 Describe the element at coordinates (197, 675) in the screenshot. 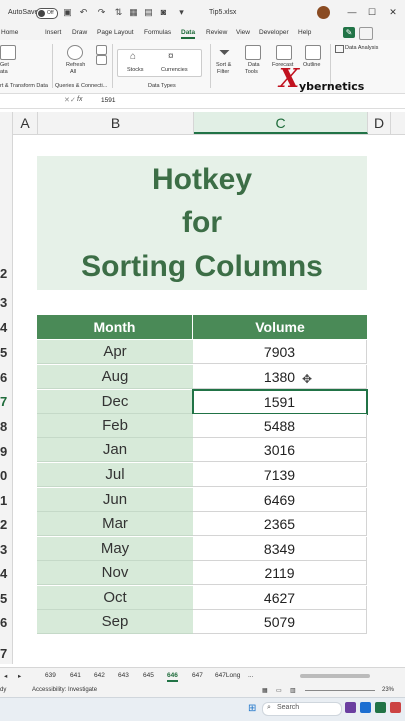

I see `sheet-tab: 647` at that location.